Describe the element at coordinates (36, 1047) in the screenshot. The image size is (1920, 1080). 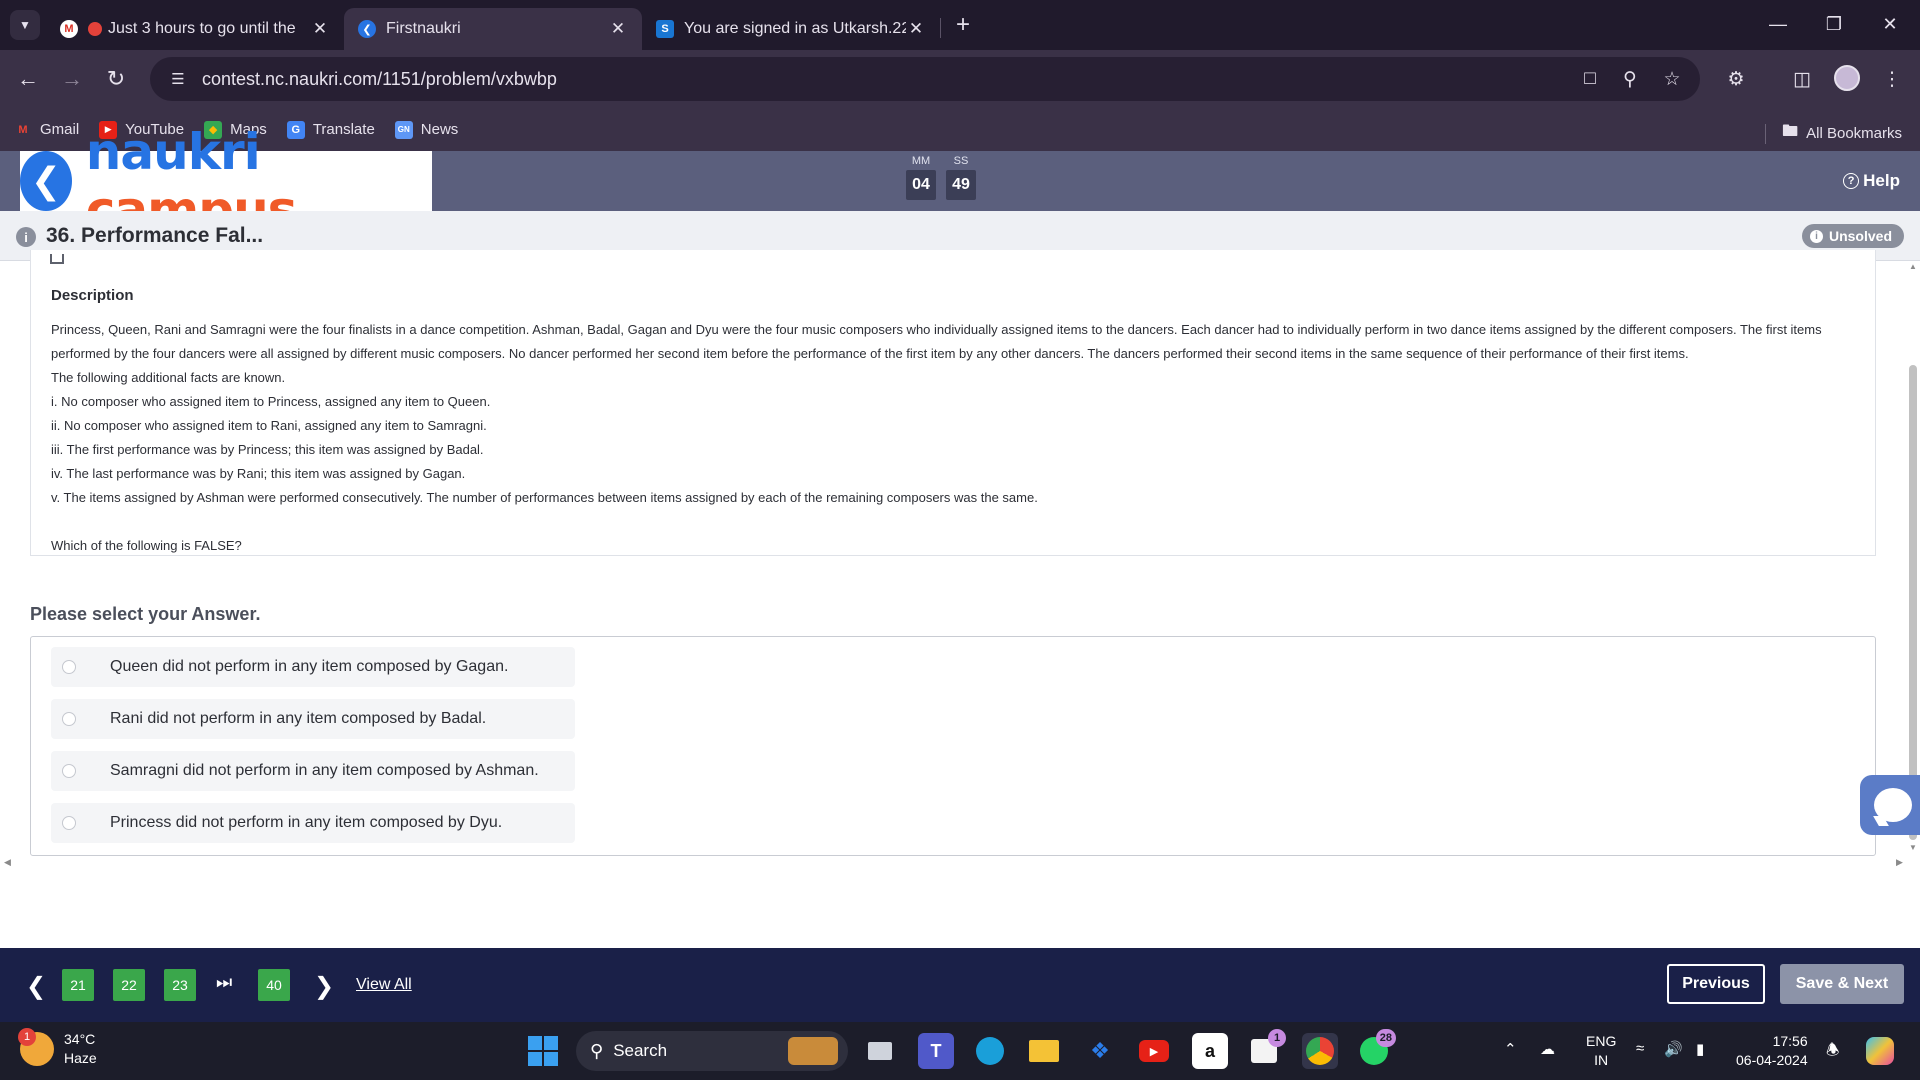
I see `weather-sun-icon: 1` at that location.